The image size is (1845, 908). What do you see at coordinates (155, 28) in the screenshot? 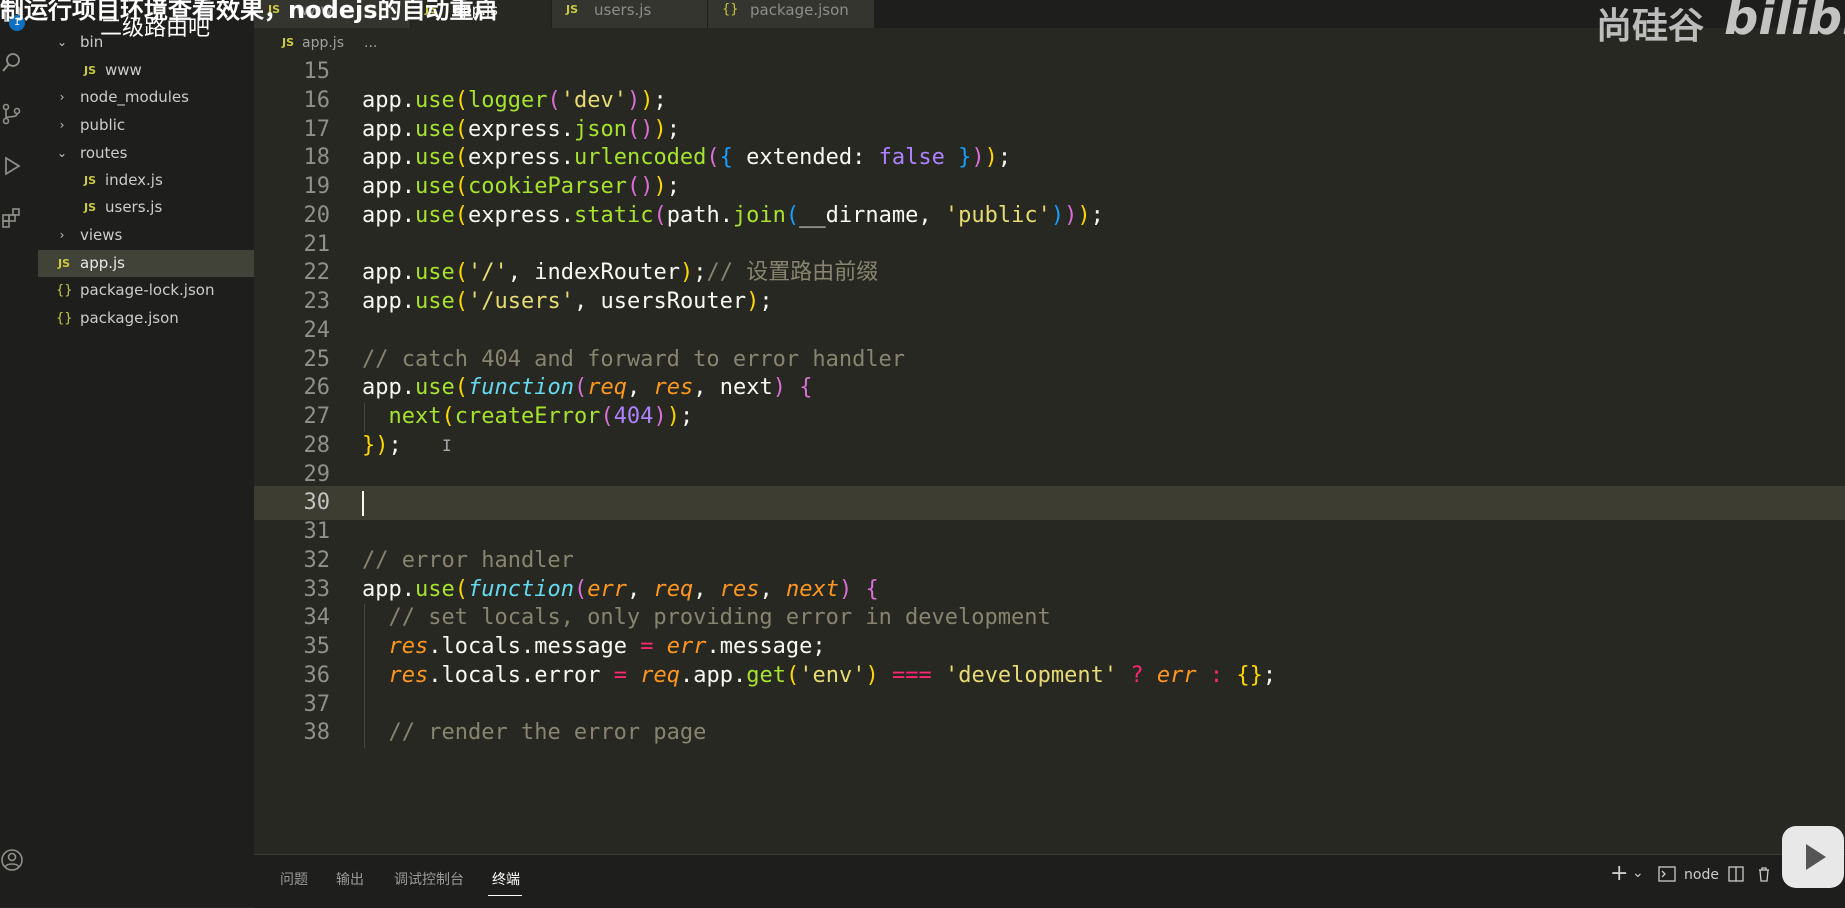
I see `video-caption-sub: 二级路由吧` at bounding box center [155, 28].